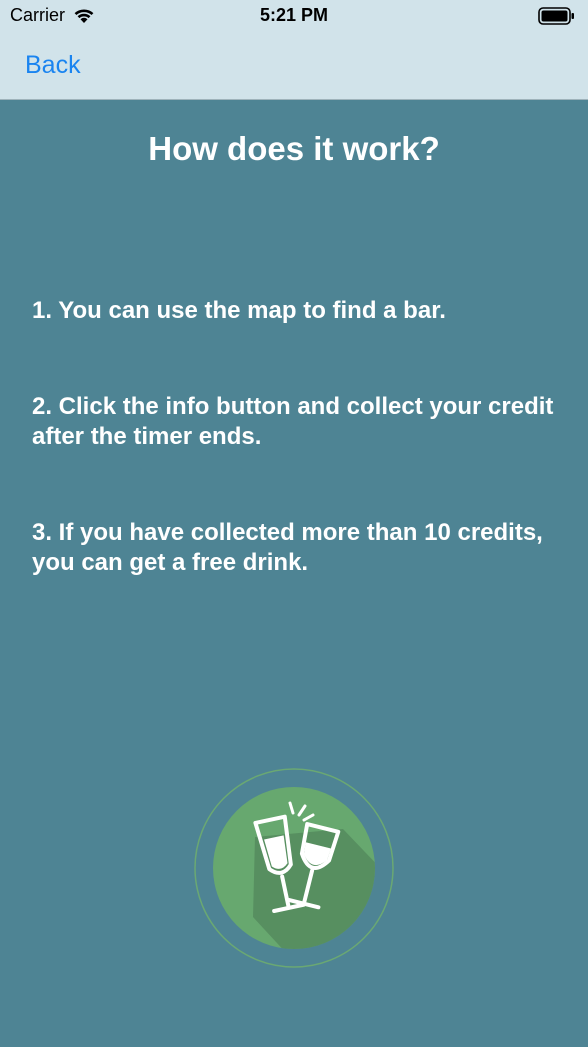 The image size is (588, 1047). Describe the element at coordinates (294, 868) in the screenshot. I see `cheers-glasses-icon` at that location.